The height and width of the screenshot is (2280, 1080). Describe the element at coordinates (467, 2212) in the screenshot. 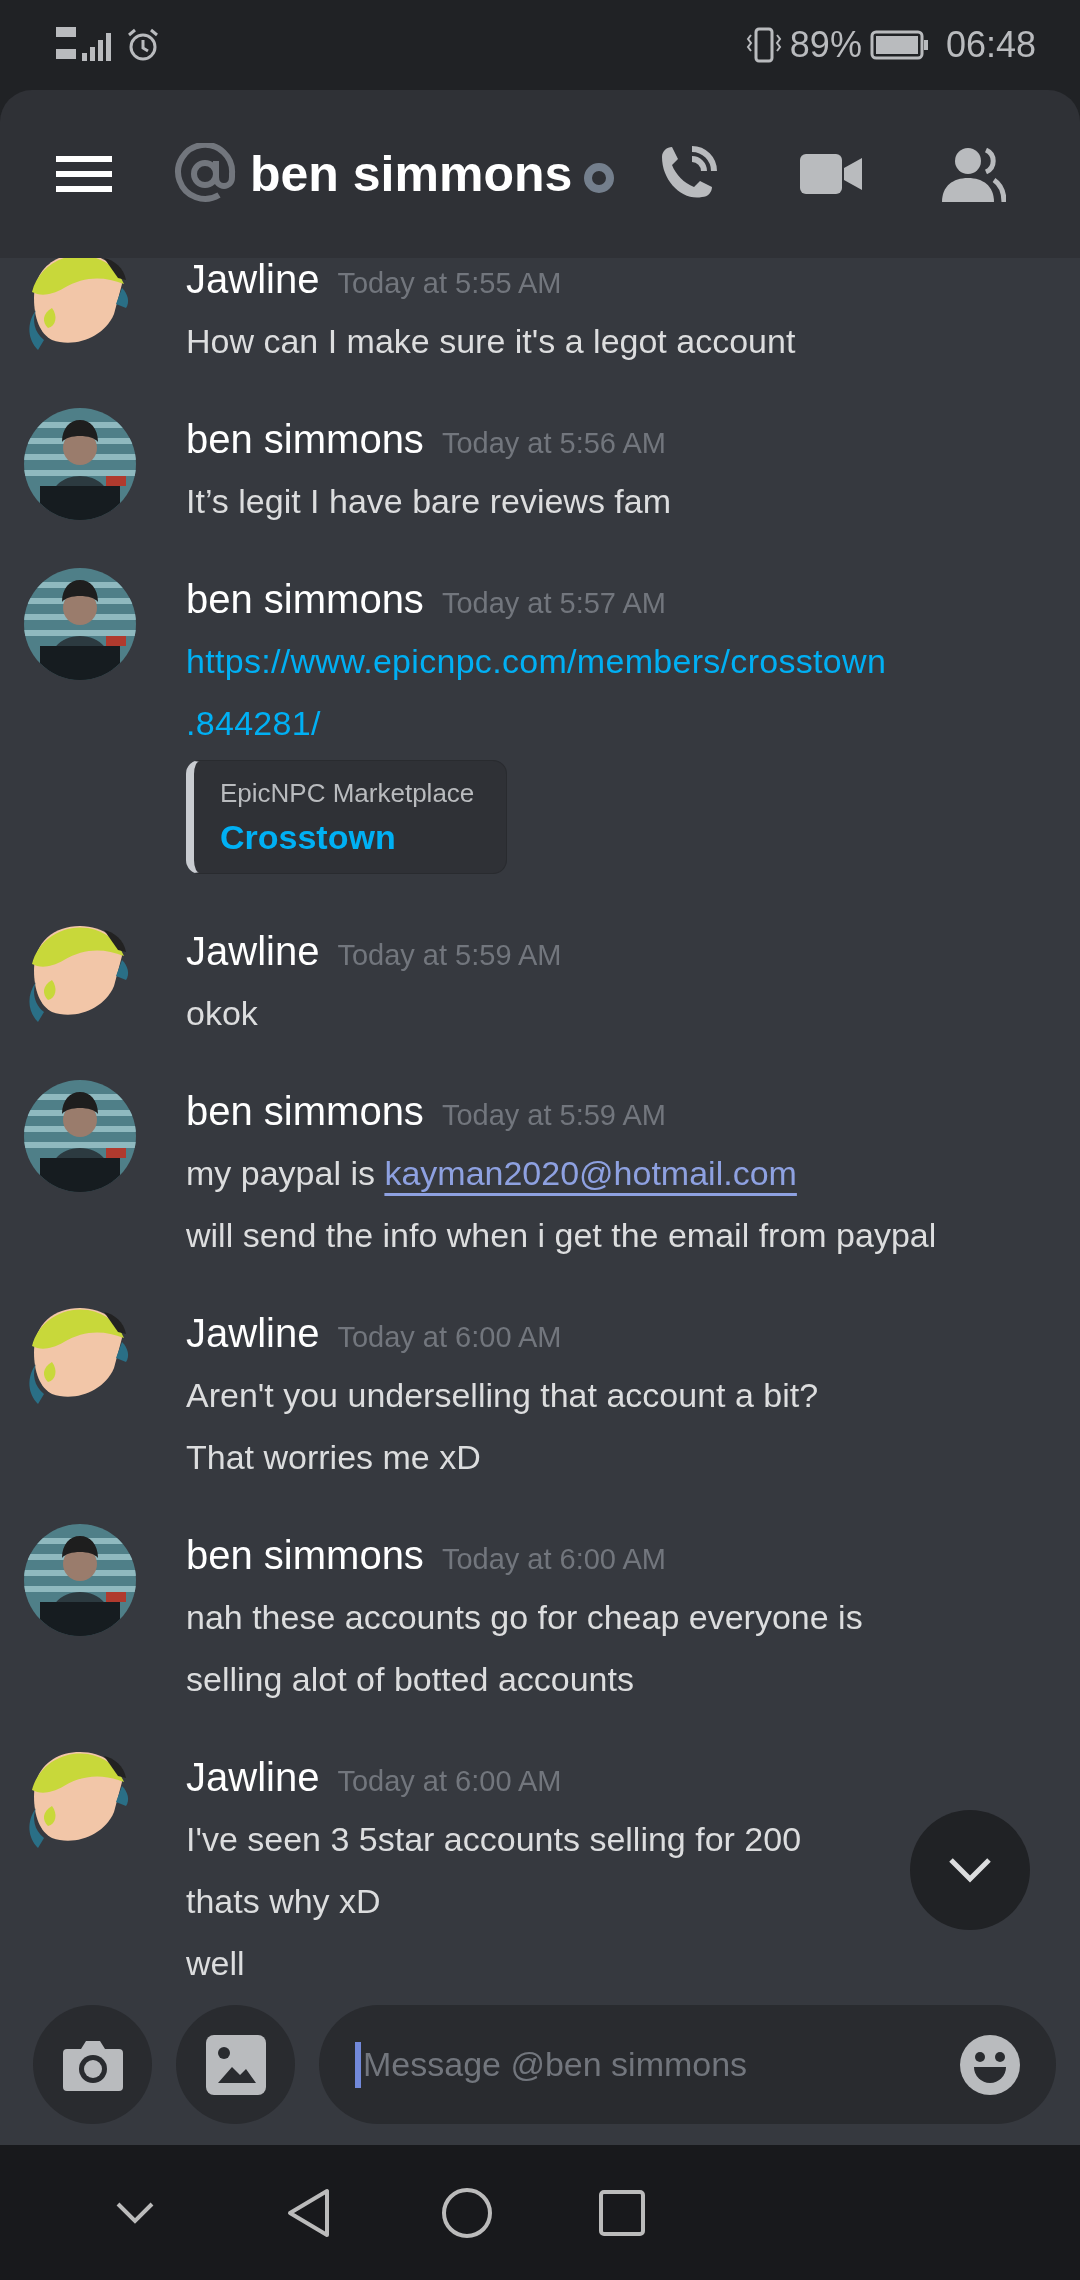

I see `home-icon` at that location.